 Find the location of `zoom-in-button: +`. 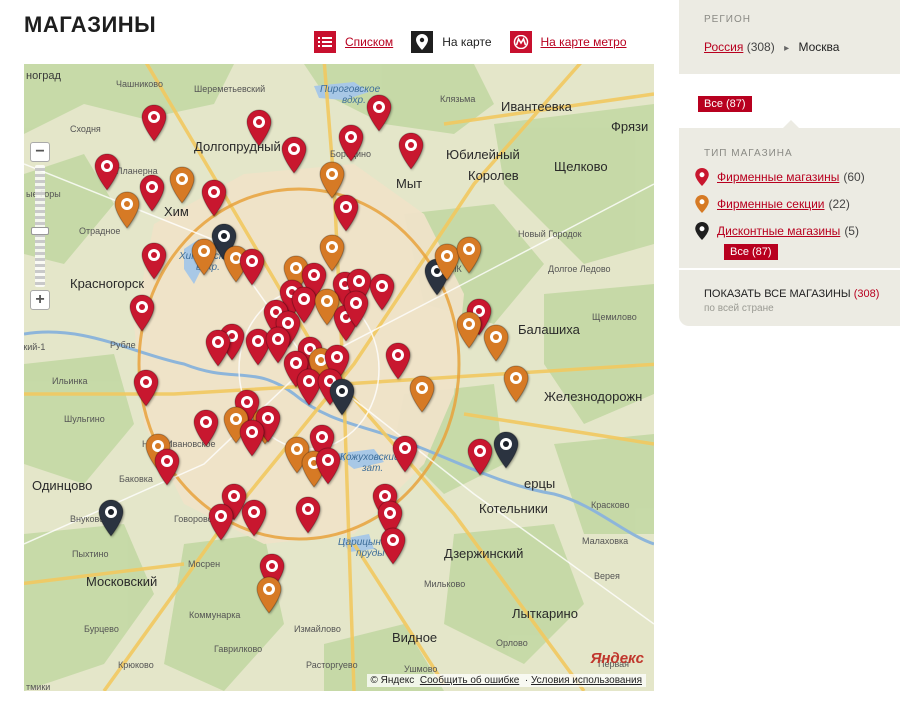

zoom-in-button: + is located at coordinates (40, 300).